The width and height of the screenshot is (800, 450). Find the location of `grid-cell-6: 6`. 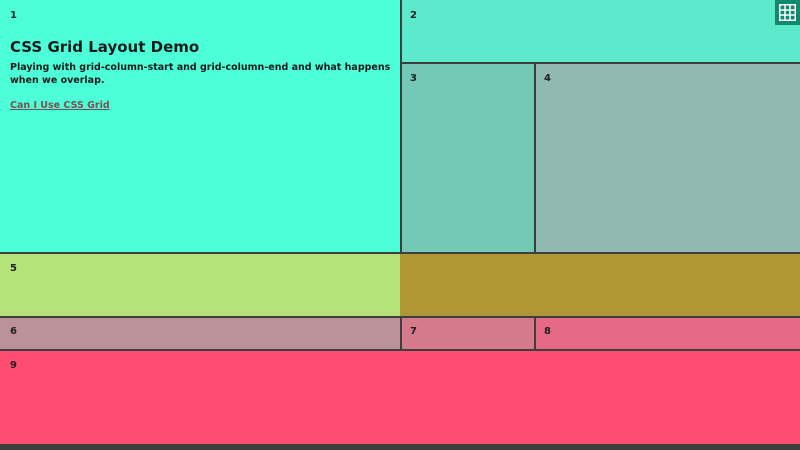

grid-cell-6: 6 is located at coordinates (201, 333).